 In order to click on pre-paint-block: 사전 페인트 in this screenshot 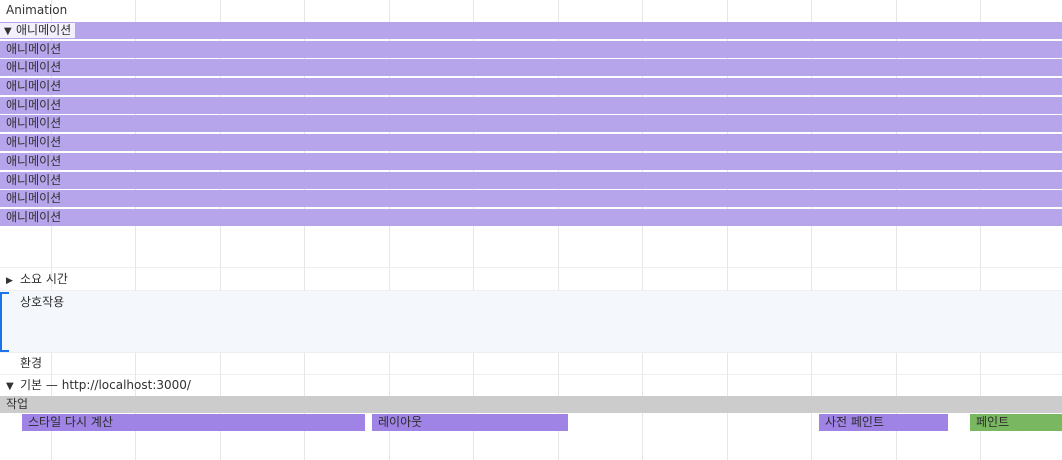, I will do `click(883, 422)`.